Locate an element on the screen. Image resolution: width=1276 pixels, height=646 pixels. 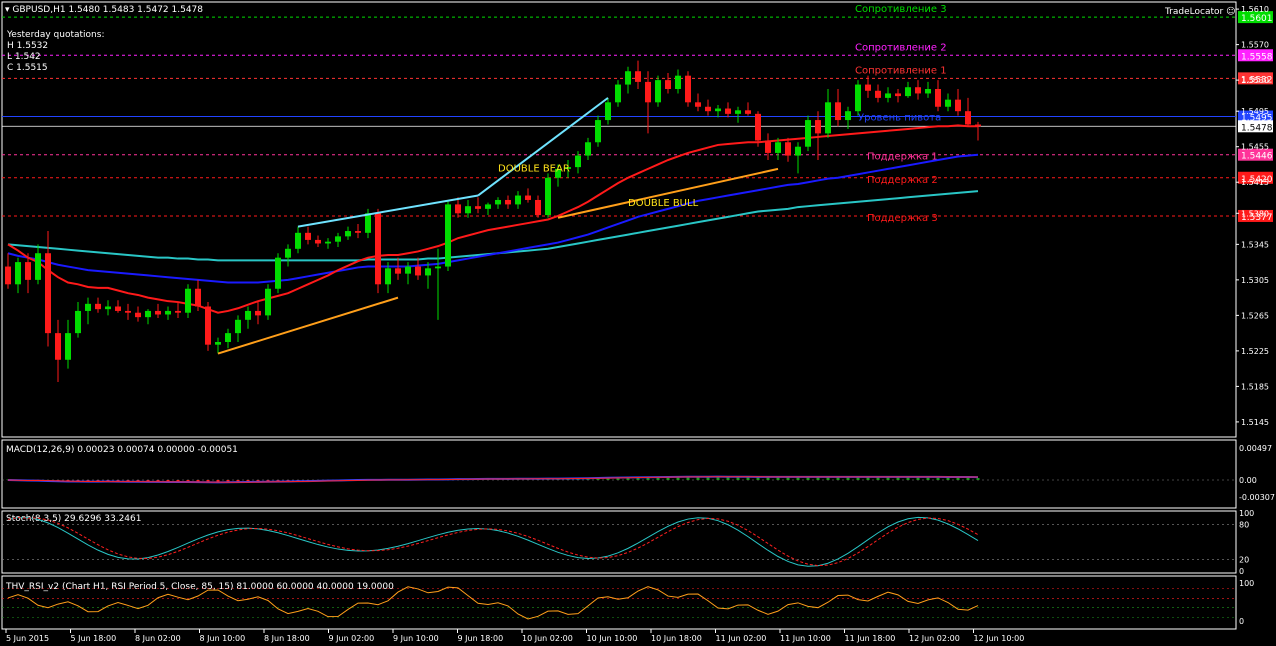
stoch-tick-label: 100 is located at coordinates (1246, 513).